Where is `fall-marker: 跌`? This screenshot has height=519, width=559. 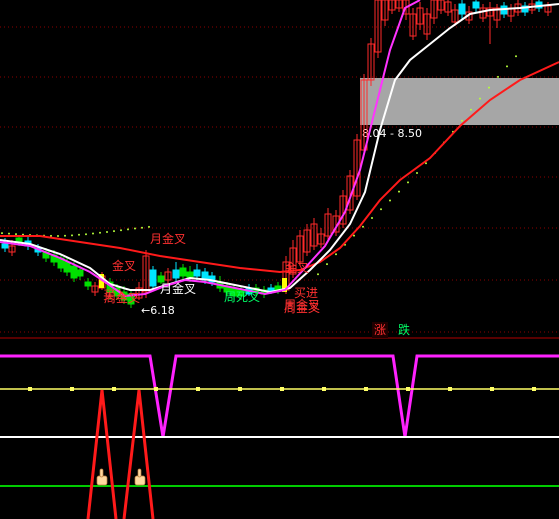 fall-marker: 跌 is located at coordinates (404, 329).